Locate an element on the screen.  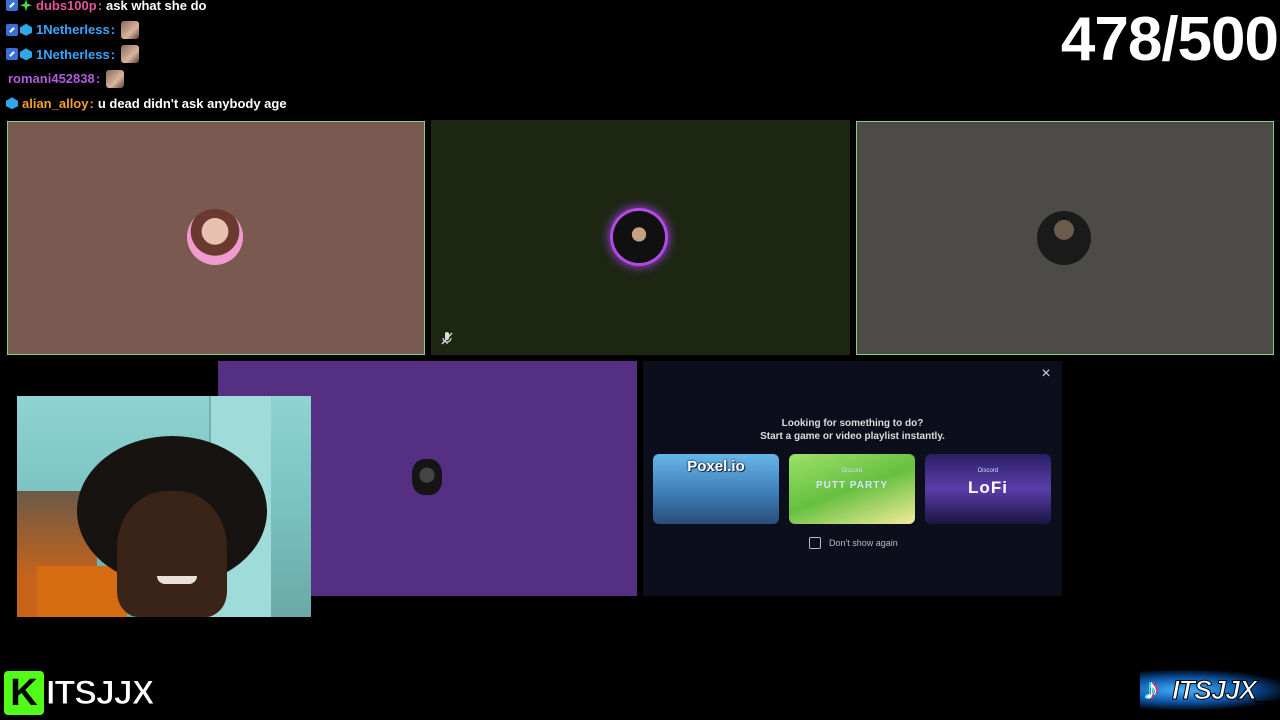
checkbox-label: Don't show again is located at coordinates (863, 543).